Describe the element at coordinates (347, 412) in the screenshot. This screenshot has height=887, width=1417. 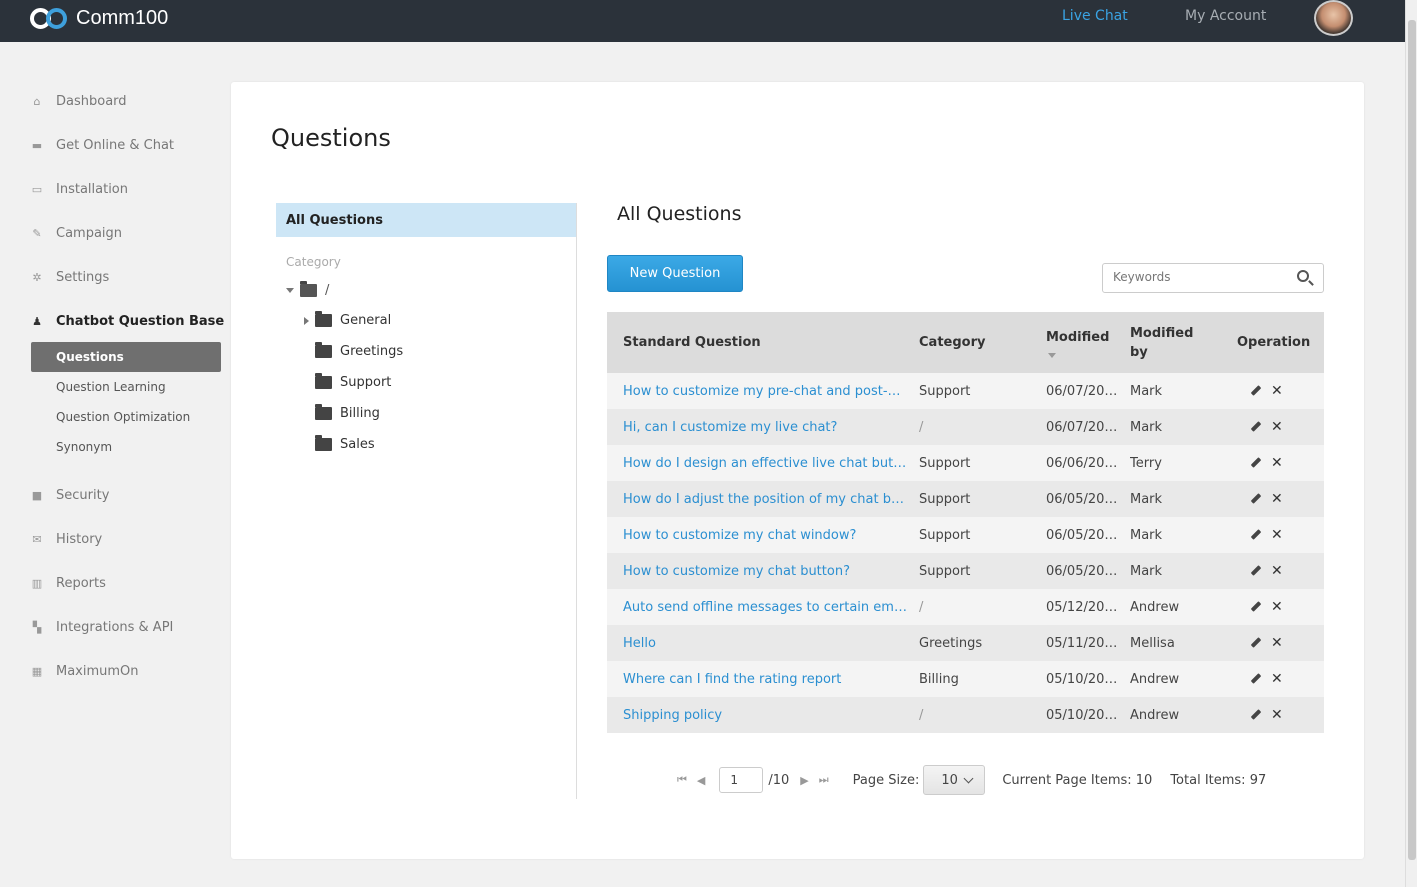
I see `tree-node-billing: Billing` at that location.